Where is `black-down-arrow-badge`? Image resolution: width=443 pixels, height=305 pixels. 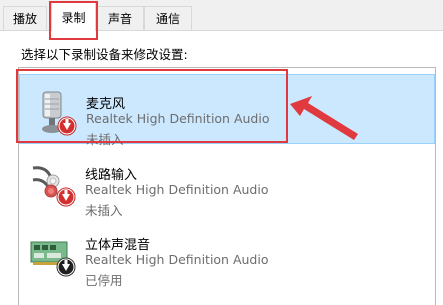
black-down-arrow-badge is located at coordinates (66, 267).